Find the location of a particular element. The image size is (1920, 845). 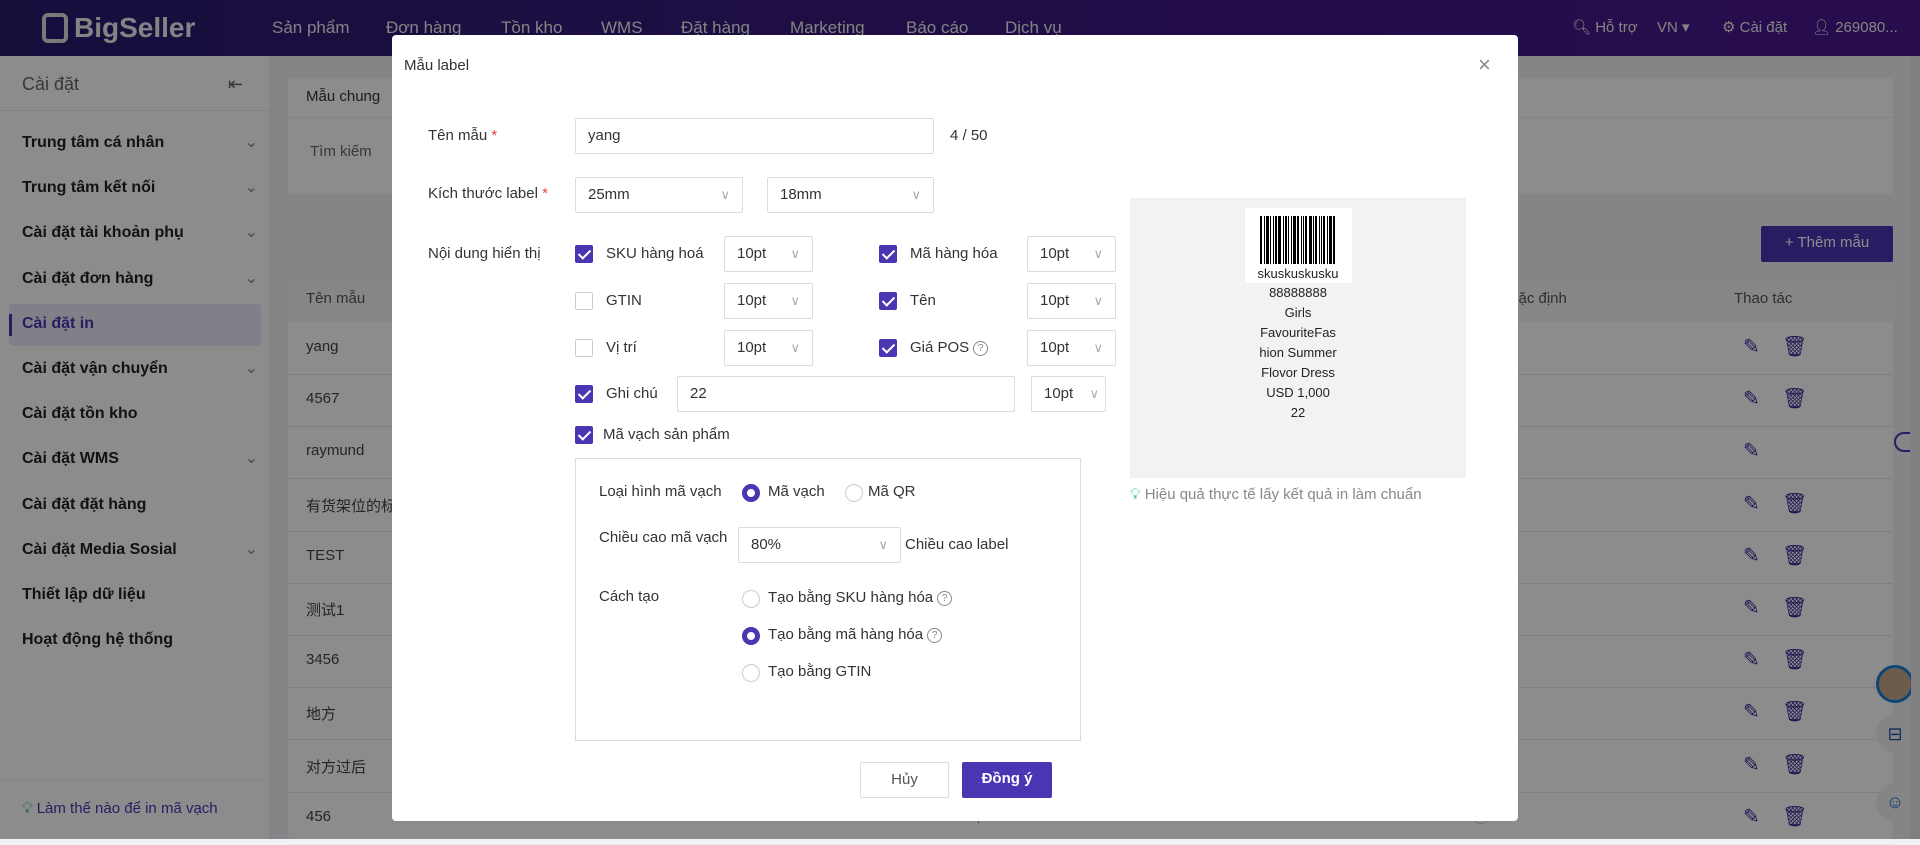

barcode-image is located at coordinates (1298, 240).